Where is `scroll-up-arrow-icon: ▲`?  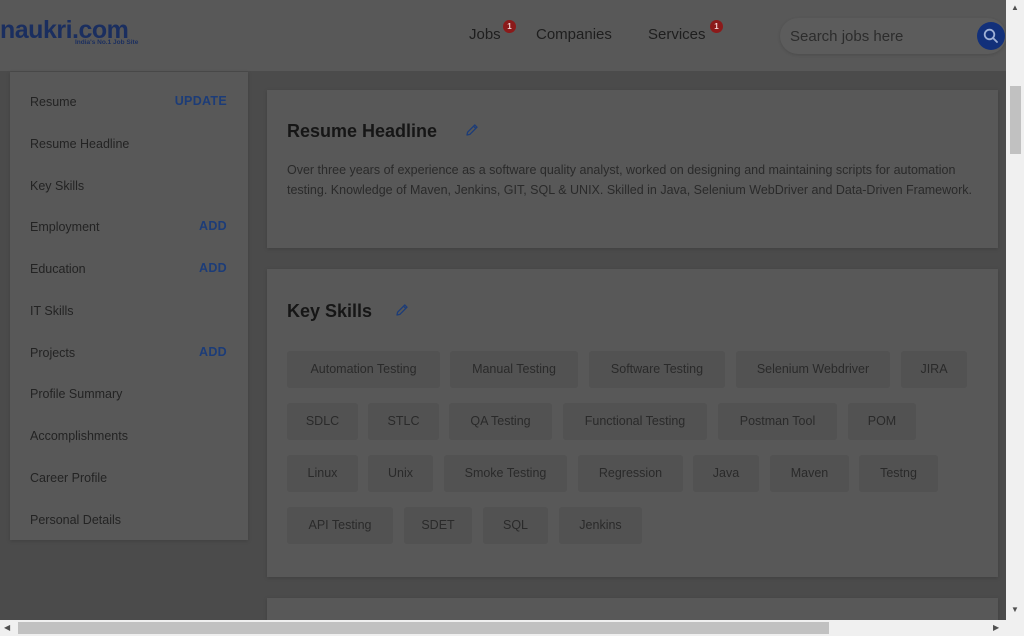
scroll-up-arrow-icon: ▲ is located at coordinates (1015, 8).